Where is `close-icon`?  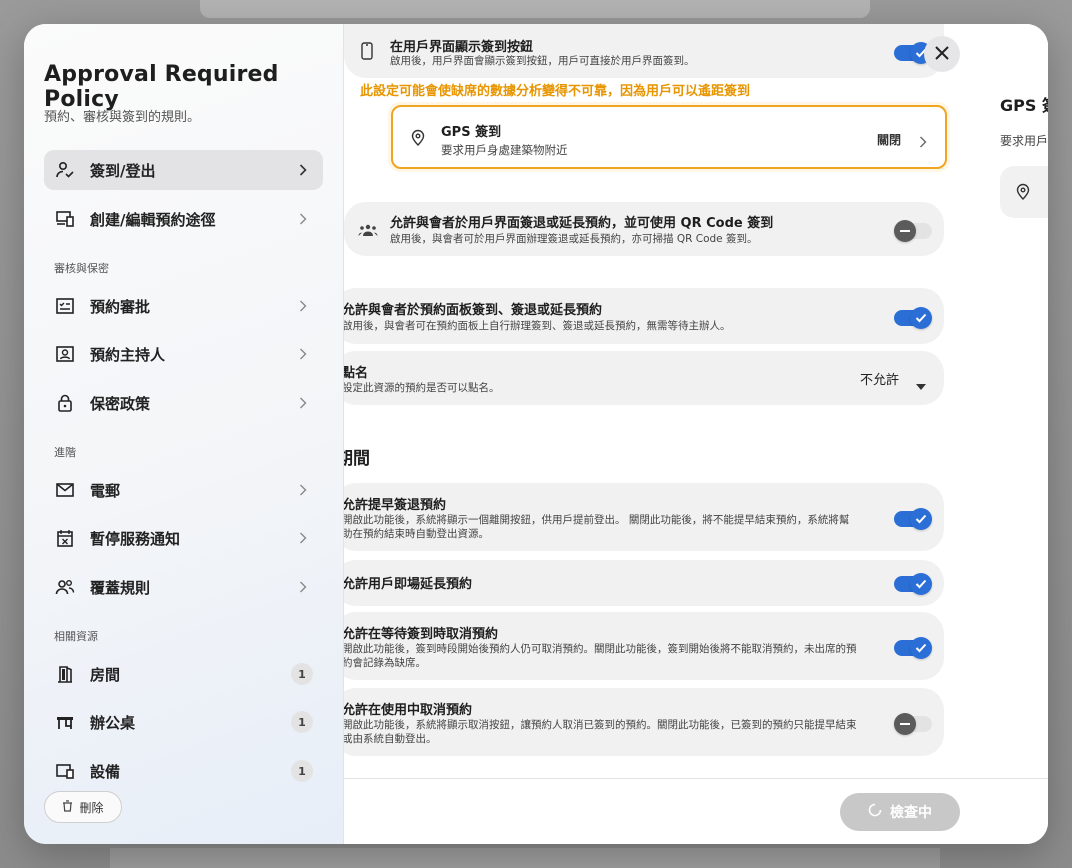 close-icon is located at coordinates (942, 54).